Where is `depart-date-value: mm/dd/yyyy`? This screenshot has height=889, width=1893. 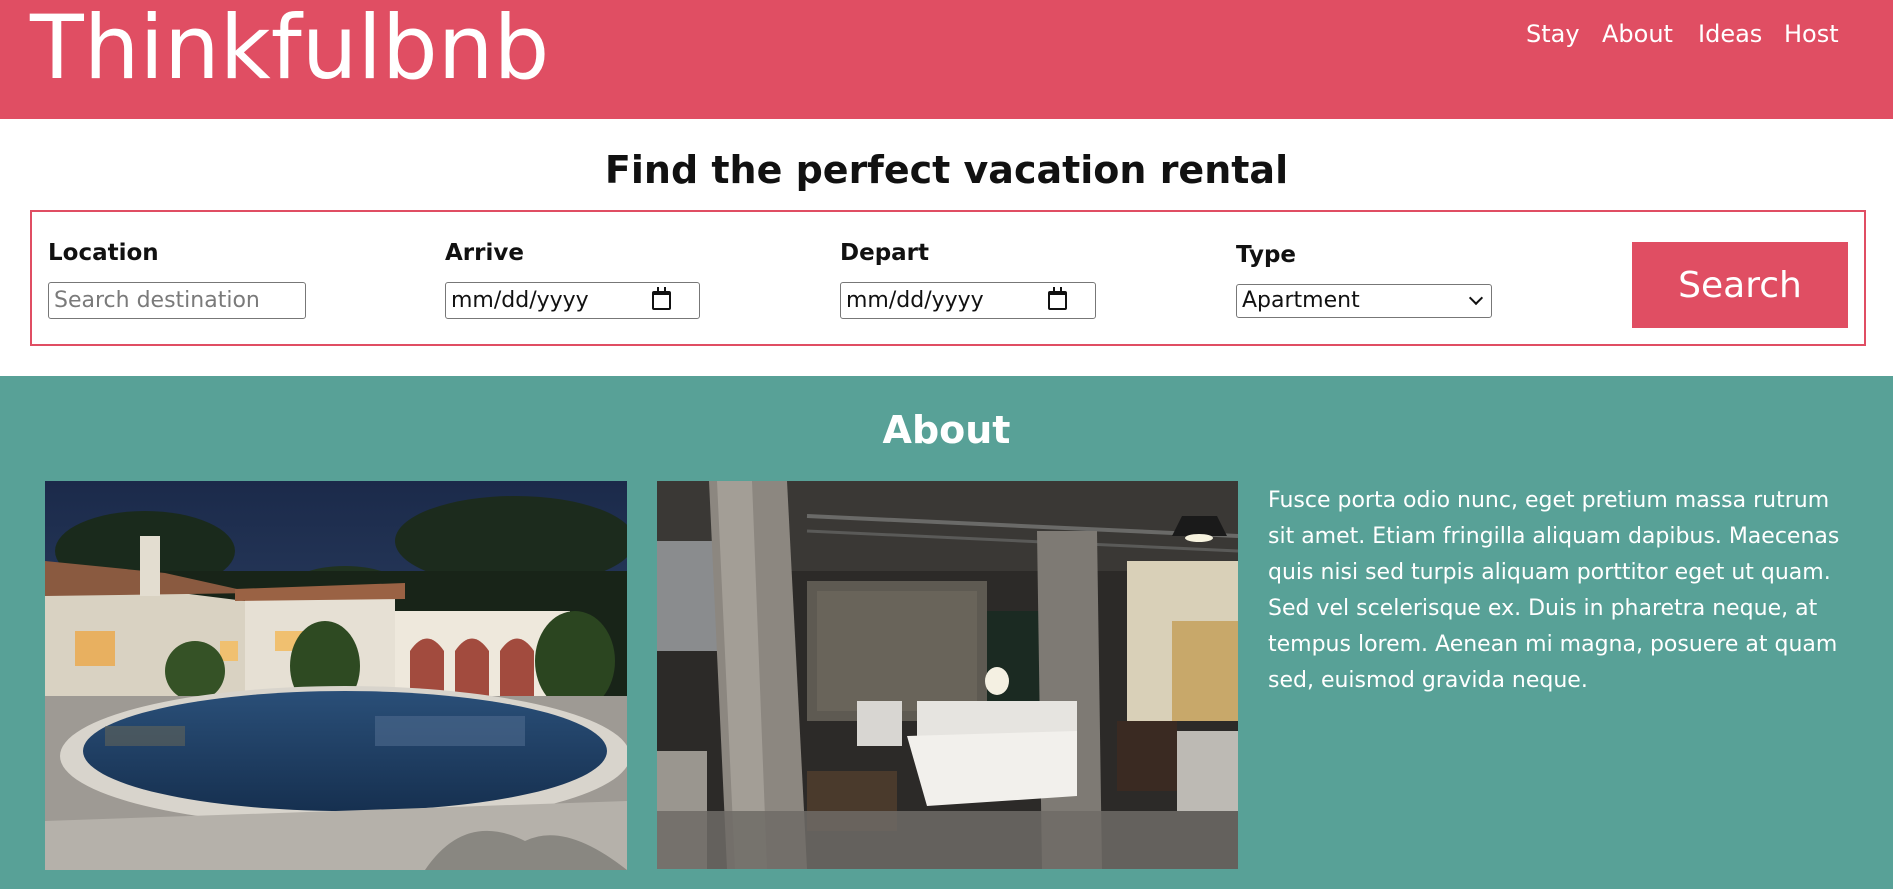 depart-date-value: mm/dd/yyyy is located at coordinates (915, 300).